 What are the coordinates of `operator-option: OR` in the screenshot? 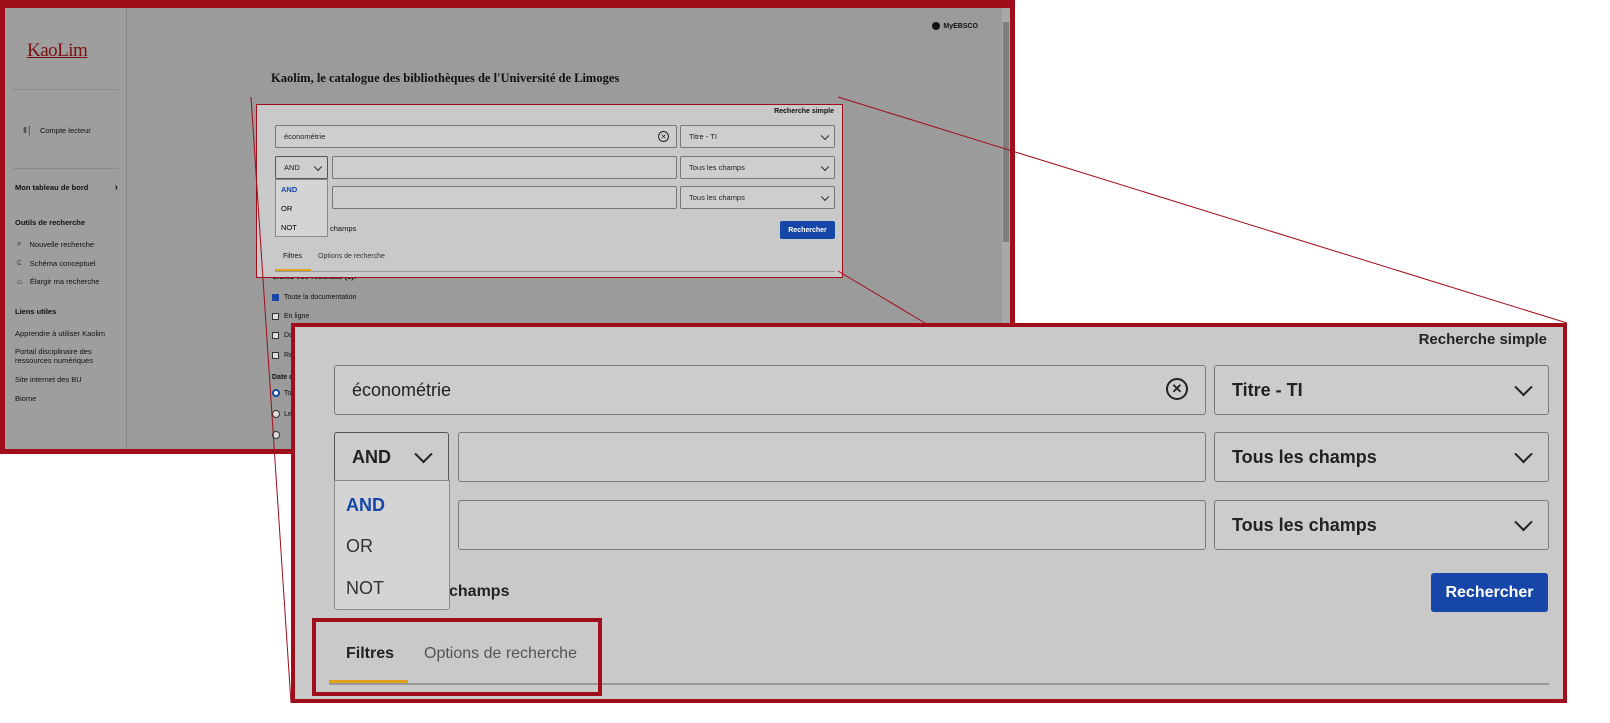 It's located at (359, 546).